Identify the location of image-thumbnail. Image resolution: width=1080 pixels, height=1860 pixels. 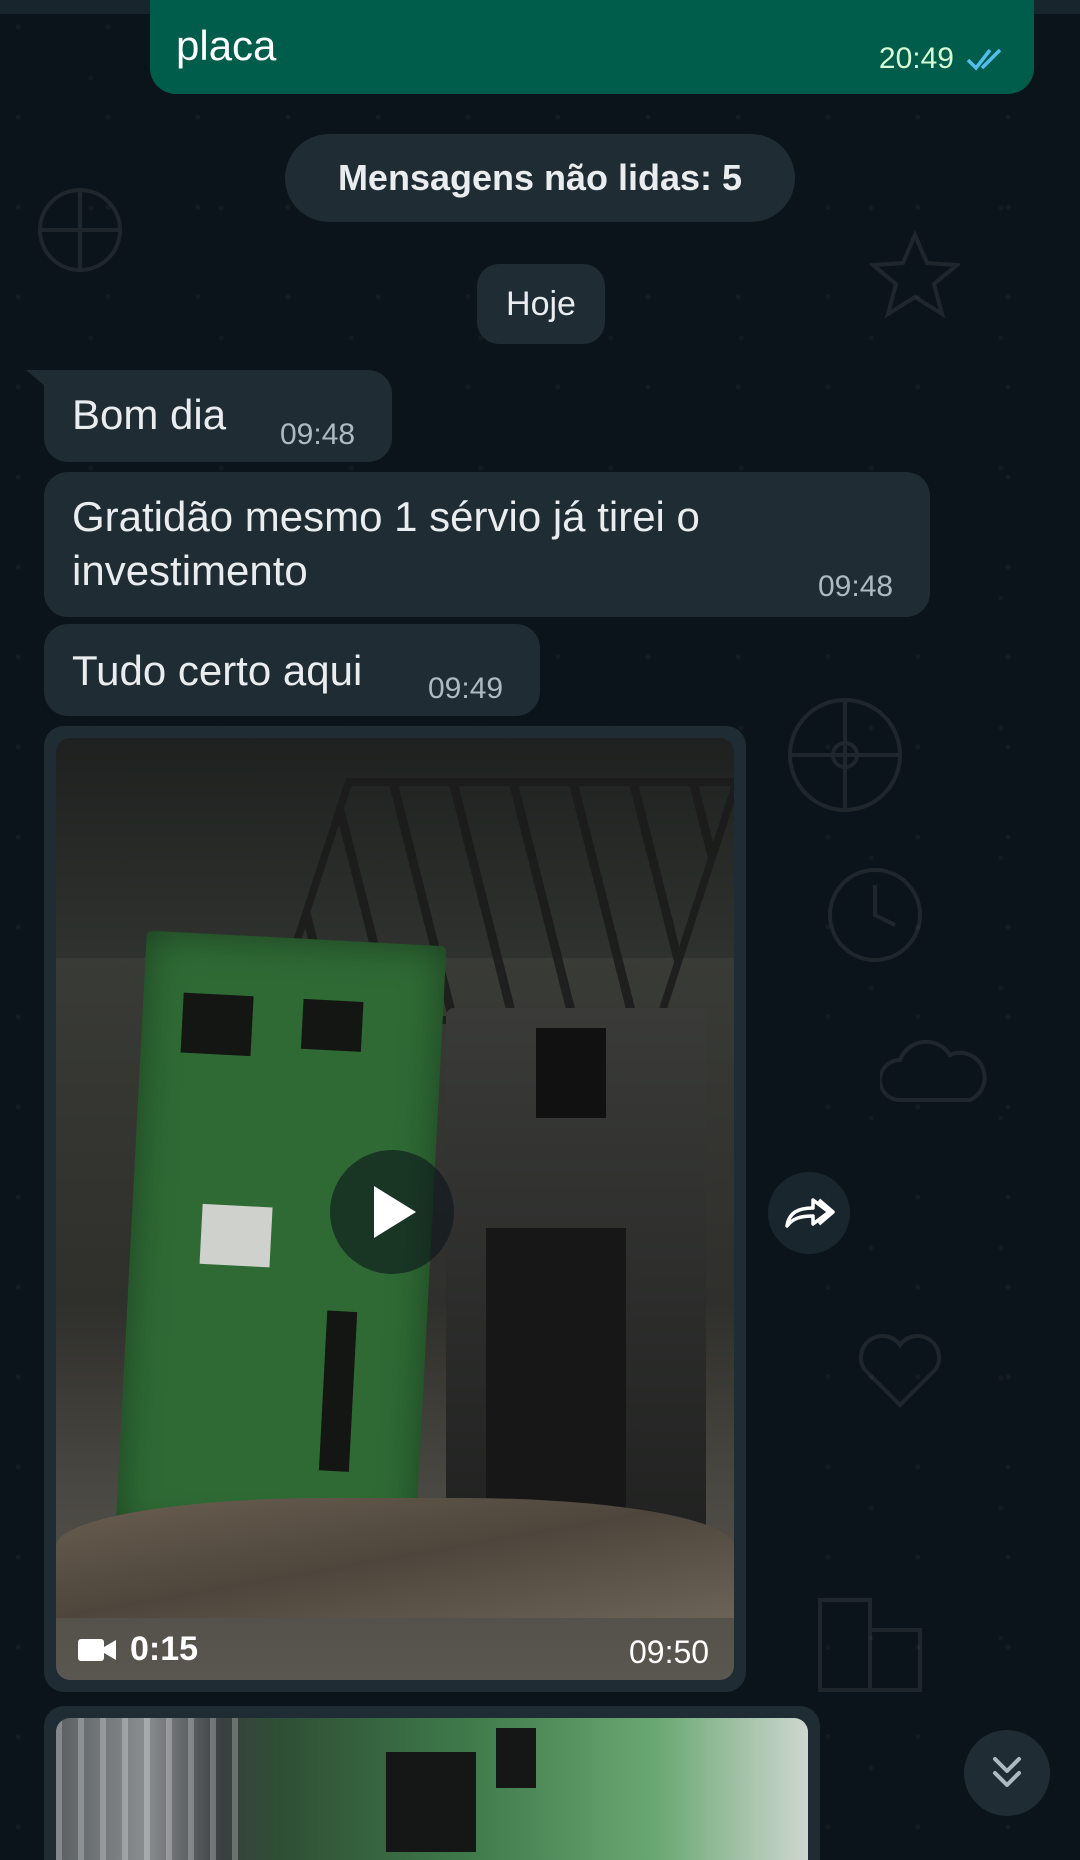
(432, 1789).